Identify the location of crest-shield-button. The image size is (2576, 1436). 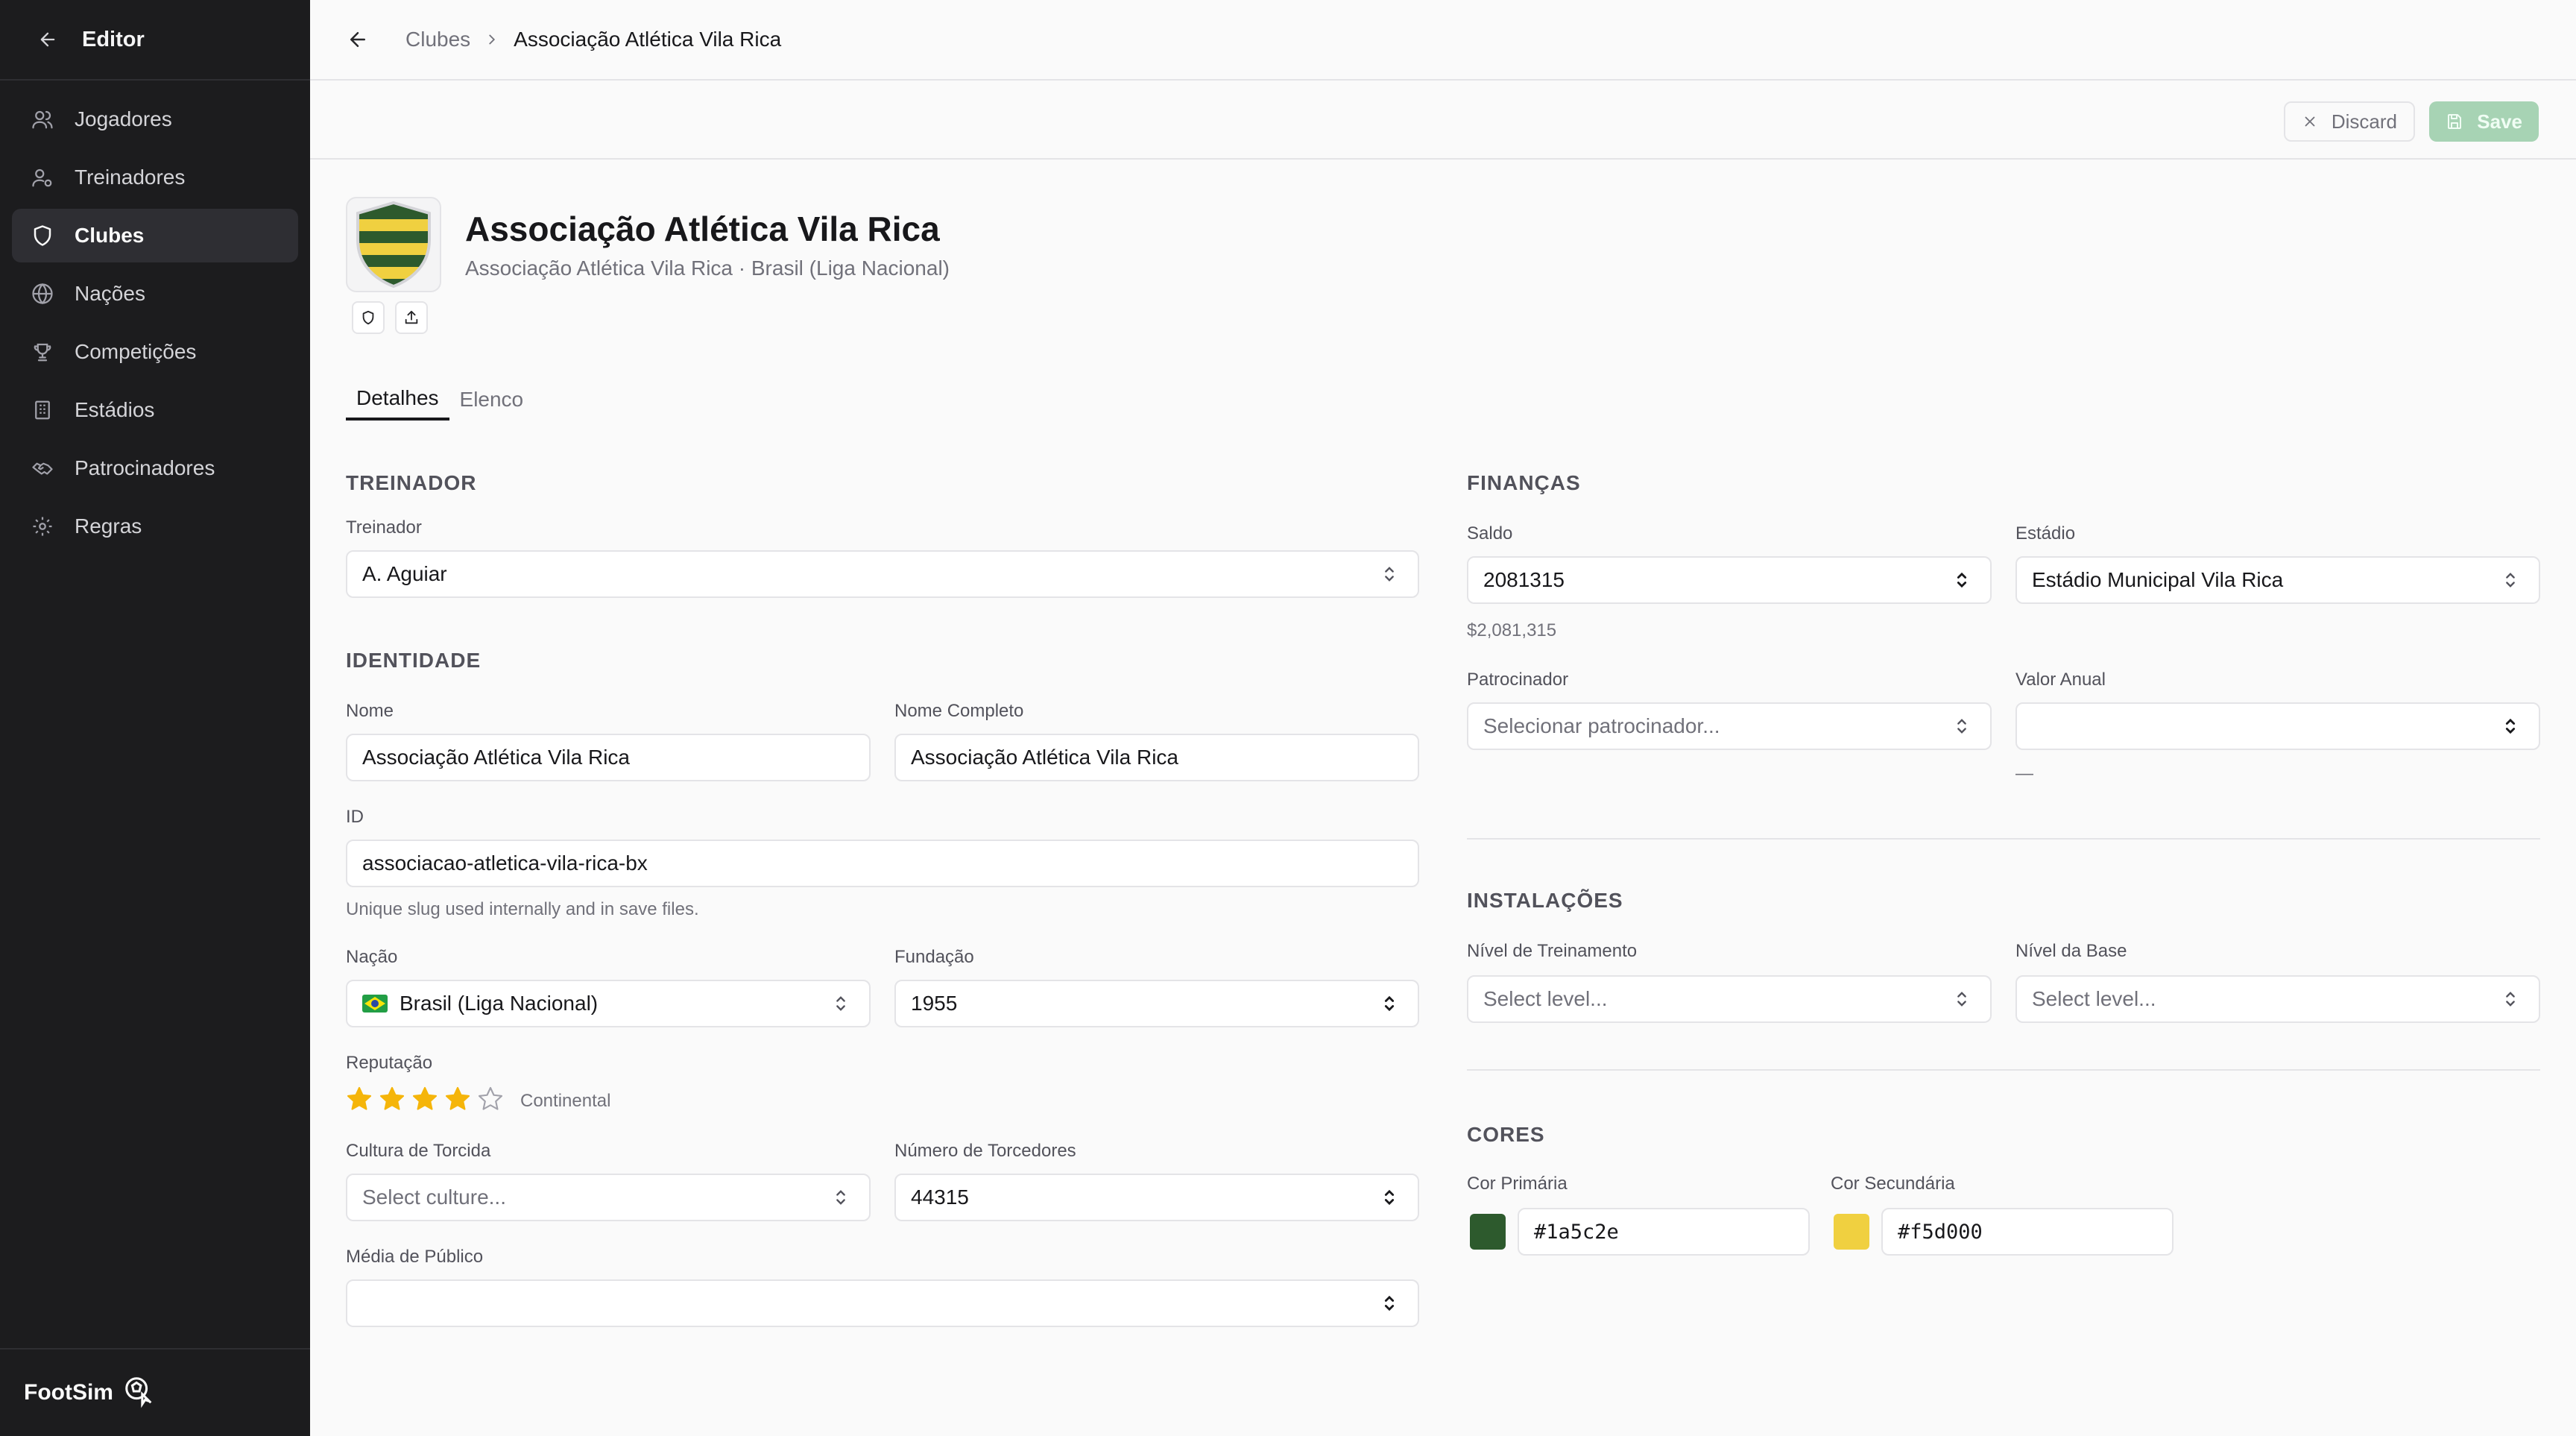
(368, 317).